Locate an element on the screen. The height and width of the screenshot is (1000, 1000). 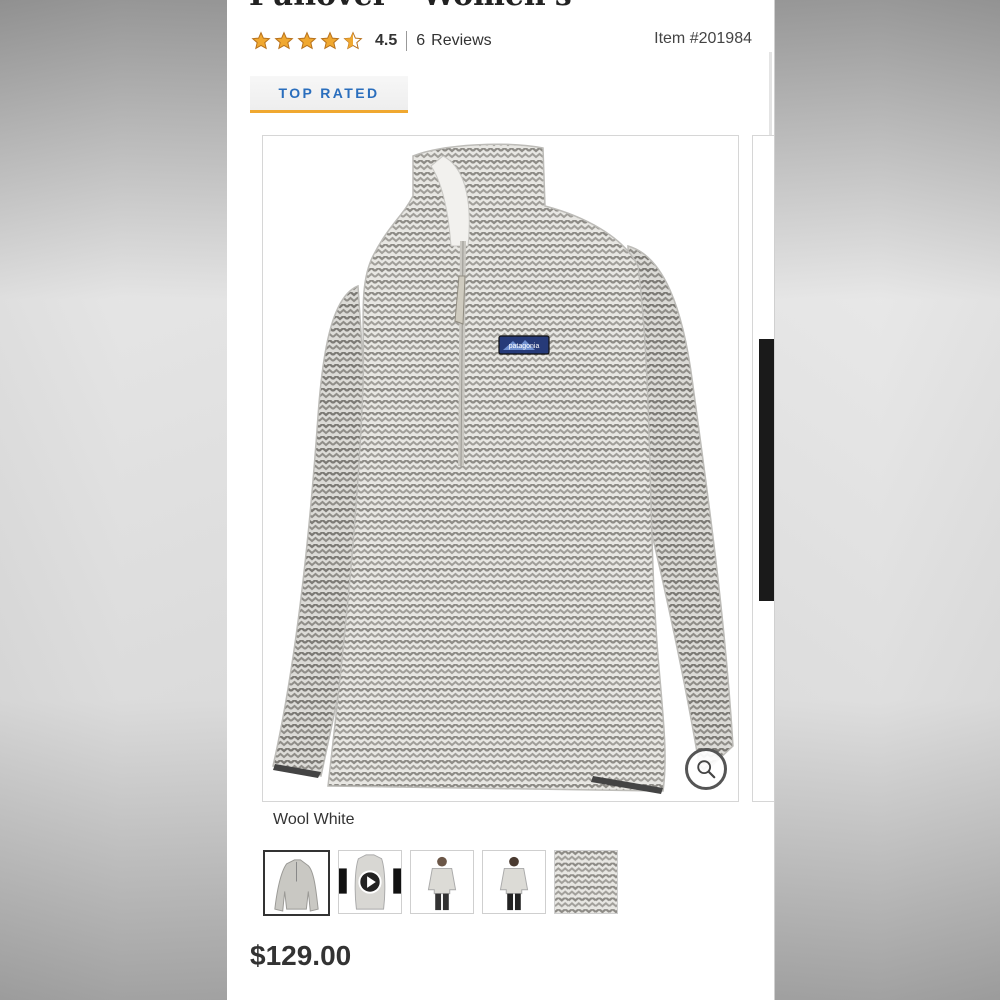
brand-patch: patagonia is located at coordinates (524, 346).